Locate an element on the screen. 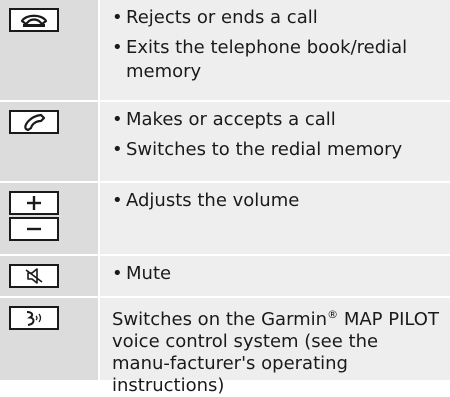  mute-key is located at coordinates (34, 276).